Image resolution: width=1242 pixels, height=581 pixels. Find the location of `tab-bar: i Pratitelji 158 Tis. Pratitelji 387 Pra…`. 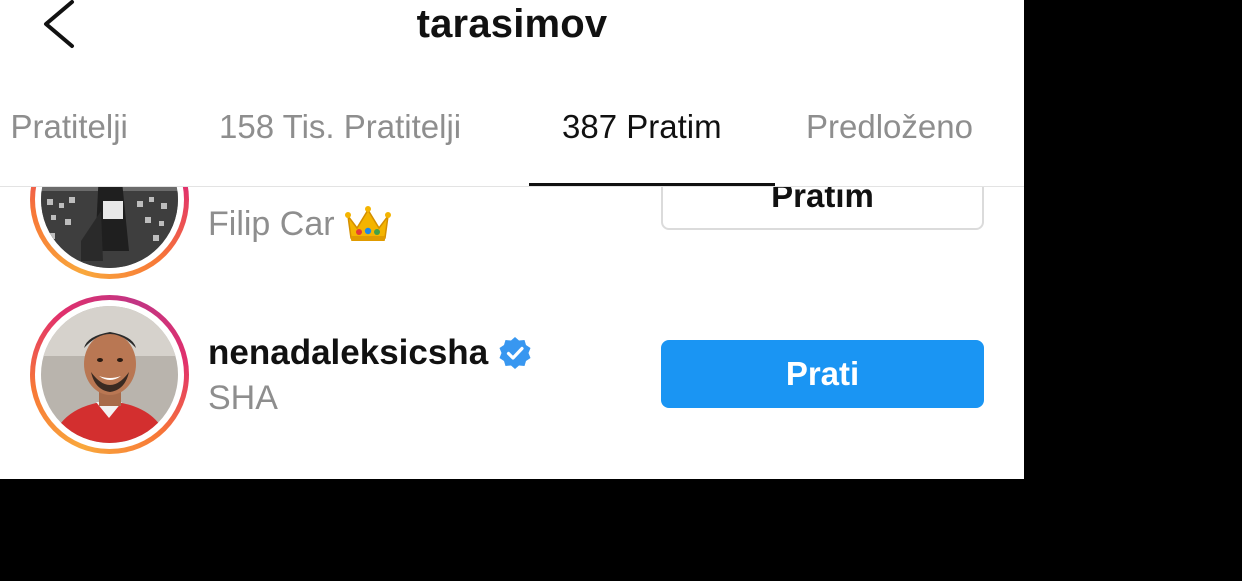

tab-bar: i Pratitelji 158 Tis. Pratitelji 387 Pra… is located at coordinates (512, 138).